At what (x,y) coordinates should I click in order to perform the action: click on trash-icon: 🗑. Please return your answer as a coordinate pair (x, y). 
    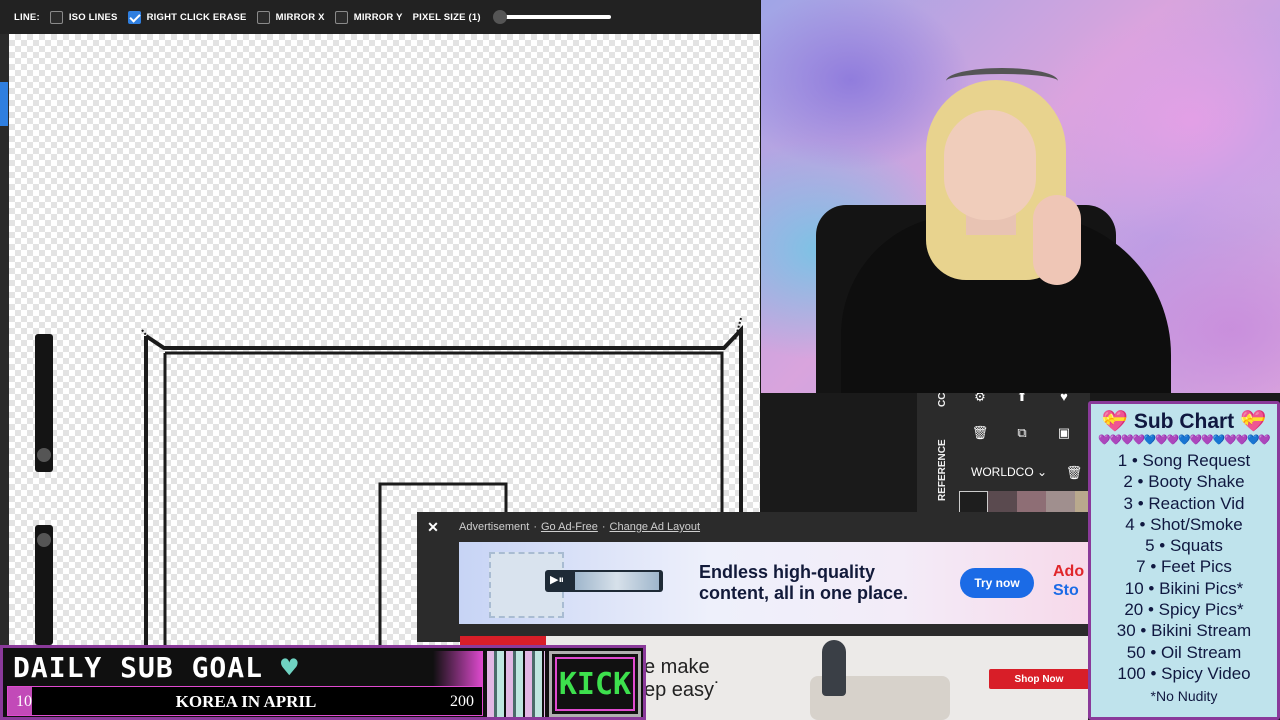
    Looking at the image, I should click on (980, 433).